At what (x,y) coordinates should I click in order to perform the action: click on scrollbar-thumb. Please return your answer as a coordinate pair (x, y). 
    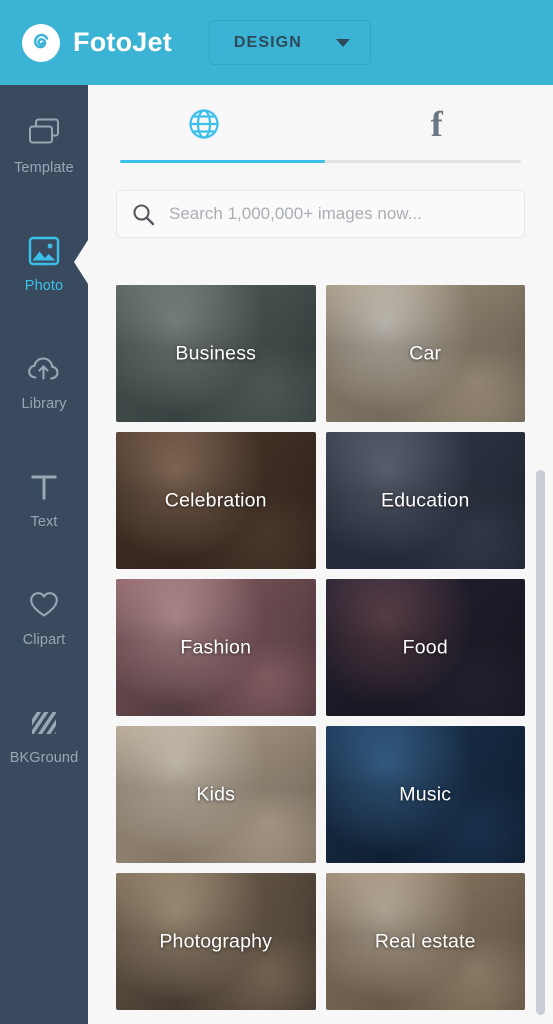
    Looking at the image, I should click on (540, 742).